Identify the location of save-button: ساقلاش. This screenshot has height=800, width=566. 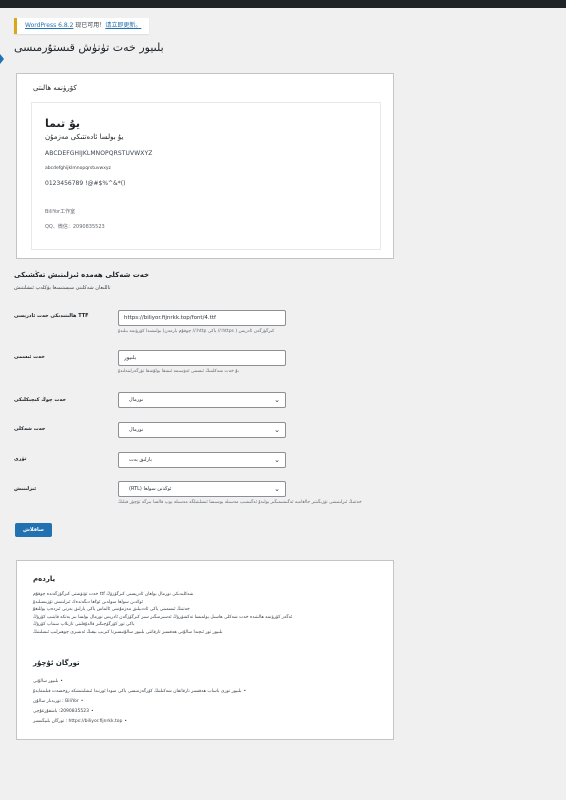
(33, 530).